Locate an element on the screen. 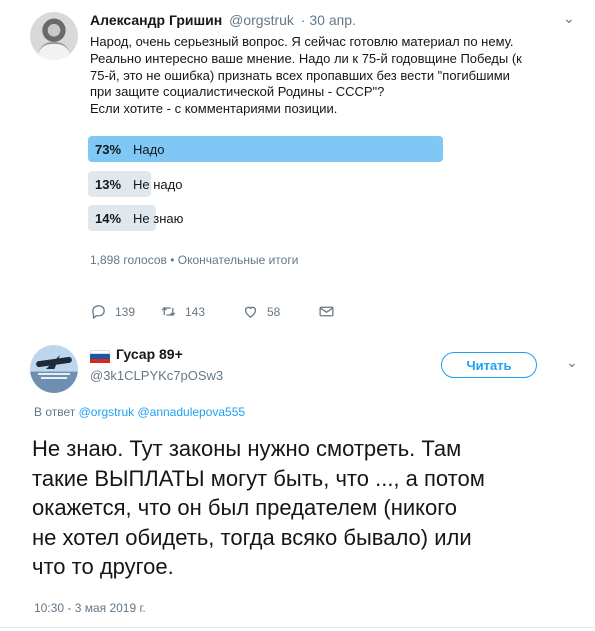 The image size is (595, 631). tweet-date: · 30 апр. is located at coordinates (328, 20).